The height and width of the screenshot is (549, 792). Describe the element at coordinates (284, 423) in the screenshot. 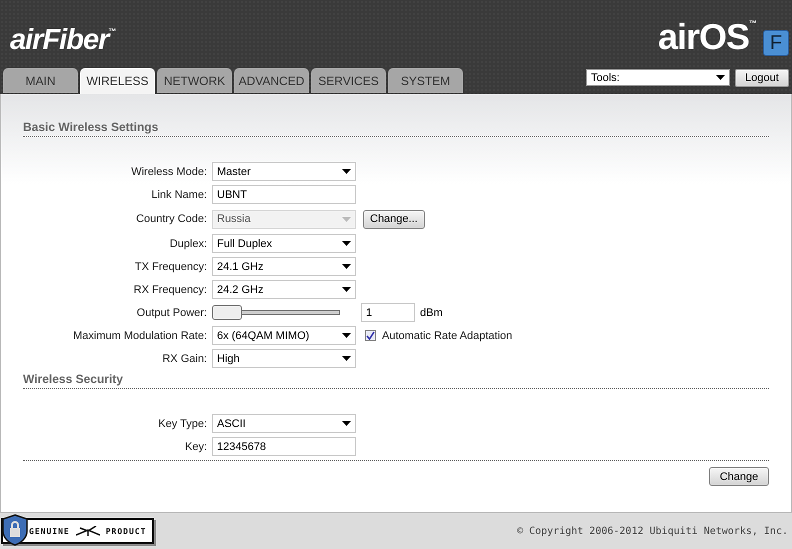

I see `dropdown: ASCII` at that location.